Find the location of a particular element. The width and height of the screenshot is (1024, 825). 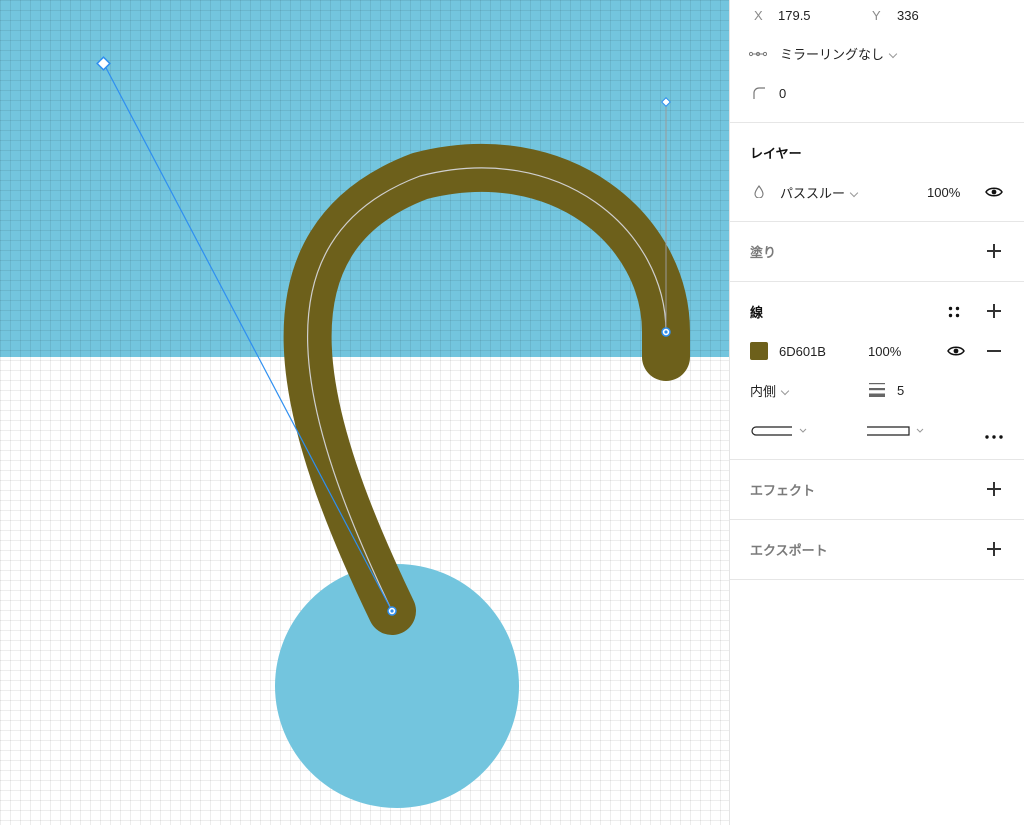

mirroring-row: ミラーリングなし is located at coordinates (877, 53).